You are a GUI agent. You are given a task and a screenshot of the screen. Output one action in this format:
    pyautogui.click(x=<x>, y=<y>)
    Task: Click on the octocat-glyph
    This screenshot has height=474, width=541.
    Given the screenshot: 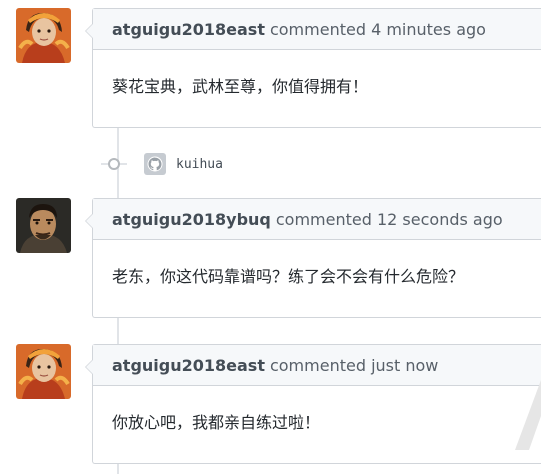 What is the action you would take?
    pyautogui.click(x=155, y=164)
    